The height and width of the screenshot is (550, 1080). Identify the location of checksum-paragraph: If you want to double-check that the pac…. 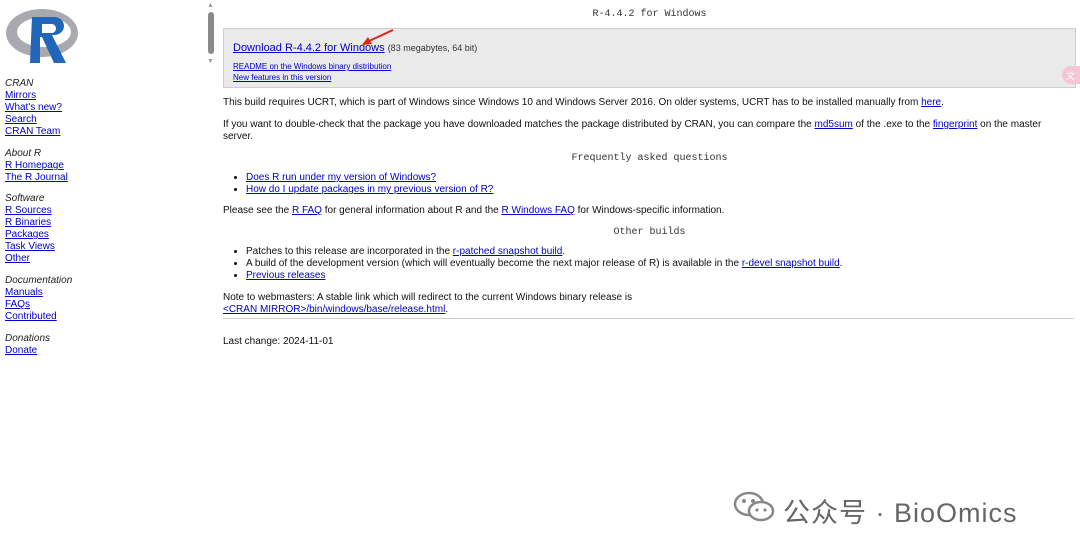
(643, 131).